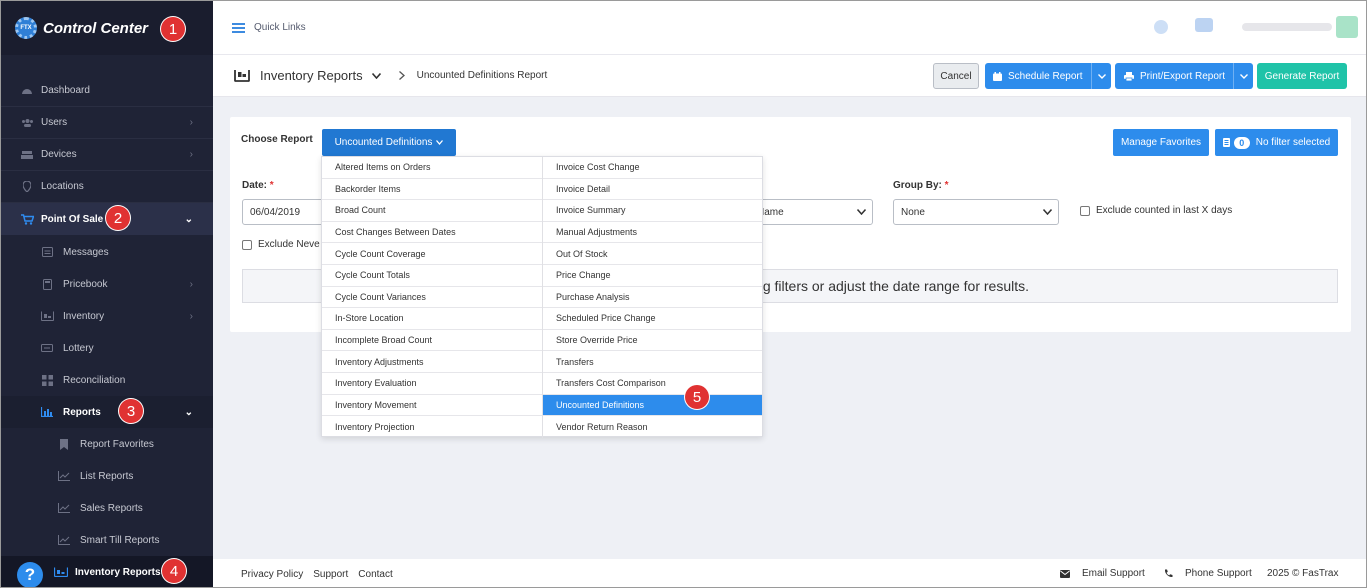 This screenshot has width=1367, height=588. What do you see at coordinates (65, 90) in the screenshot?
I see `sidebar-item-label: Dashboard` at bounding box center [65, 90].